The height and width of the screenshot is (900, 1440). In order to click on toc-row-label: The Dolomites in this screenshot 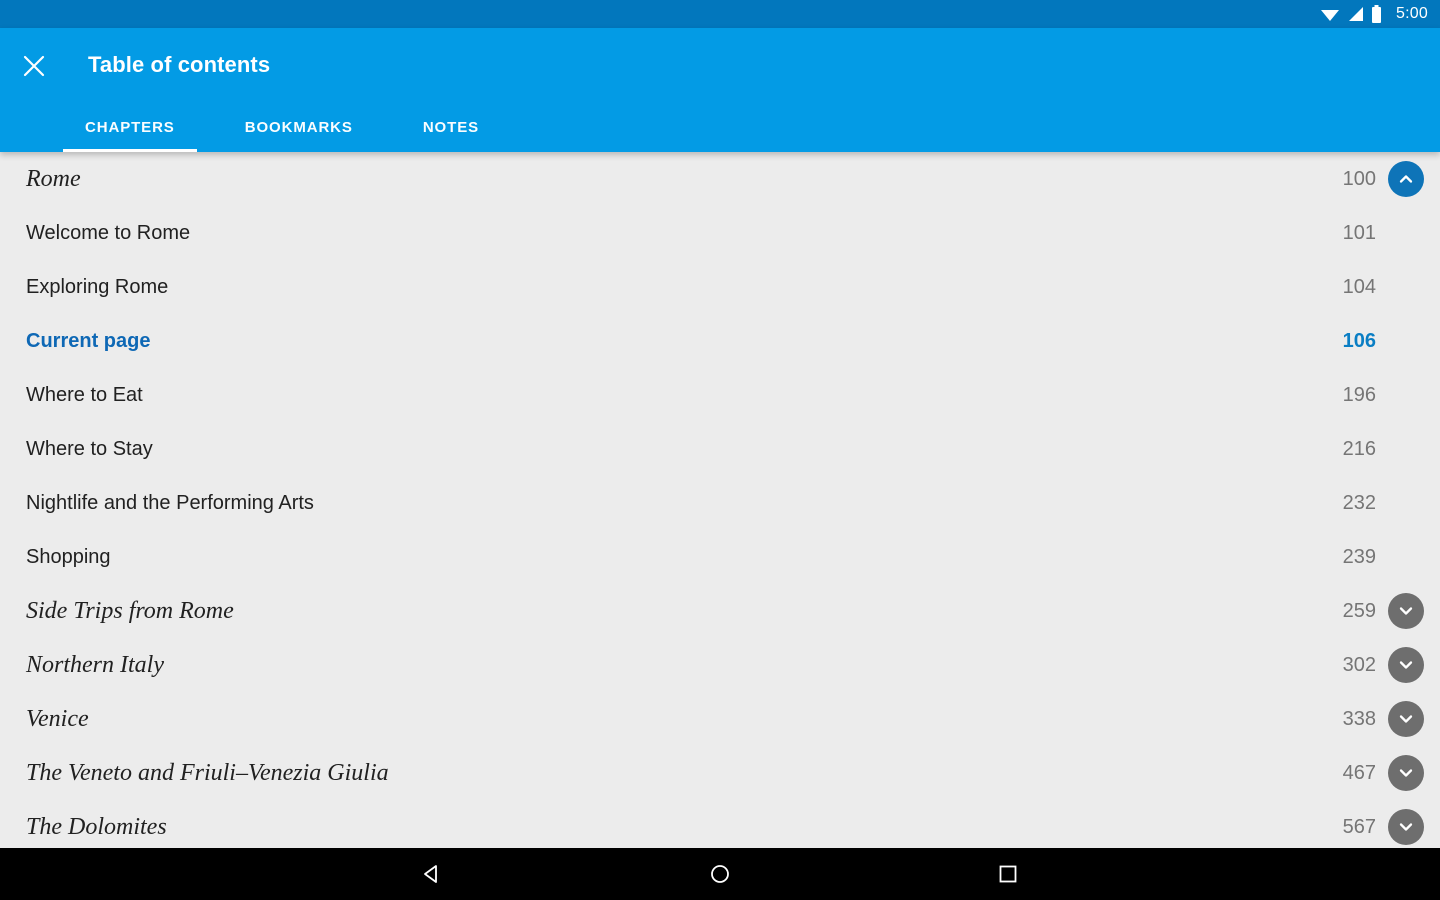, I will do `click(96, 827)`.